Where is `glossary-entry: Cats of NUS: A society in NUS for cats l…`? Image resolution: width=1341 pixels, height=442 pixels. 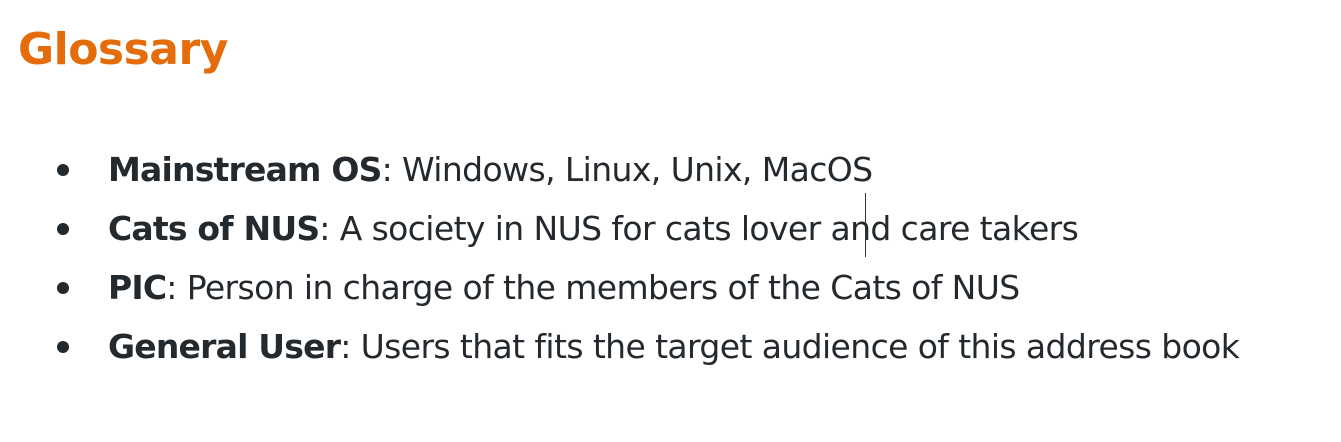 glossary-entry: Cats of NUS: A society in NUS for cats l… is located at coordinates (593, 228).